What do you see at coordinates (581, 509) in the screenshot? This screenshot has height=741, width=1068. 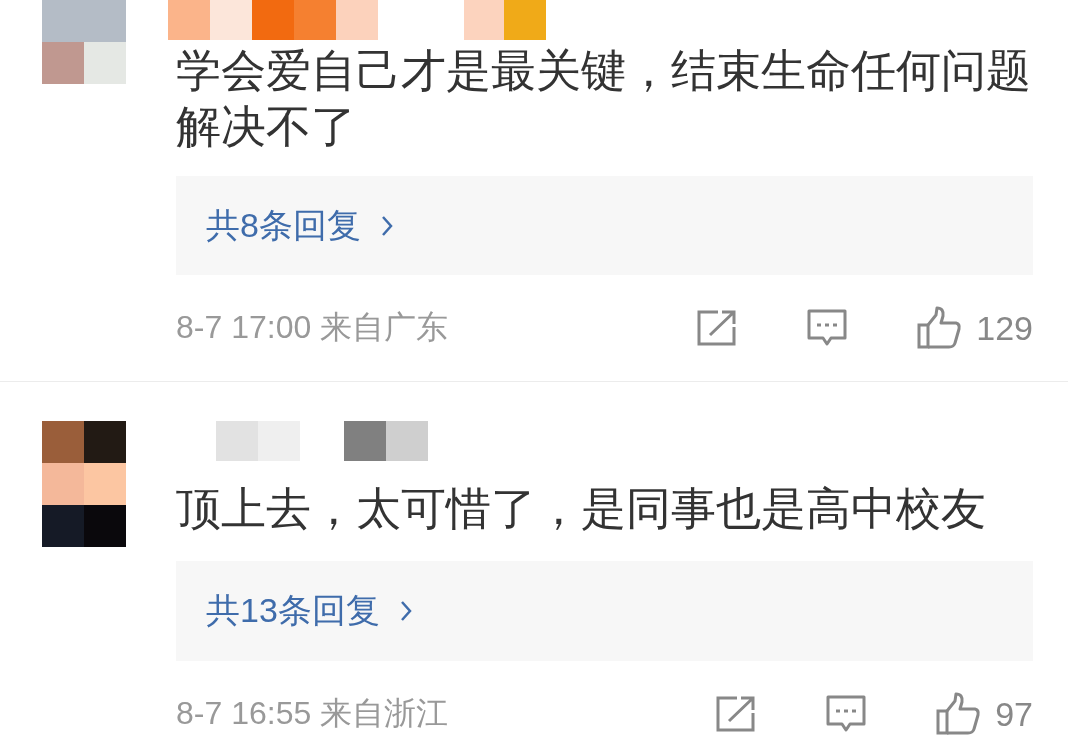 I see `comment-text: 顶上去，太可惜了，是同事也是高中校友` at bounding box center [581, 509].